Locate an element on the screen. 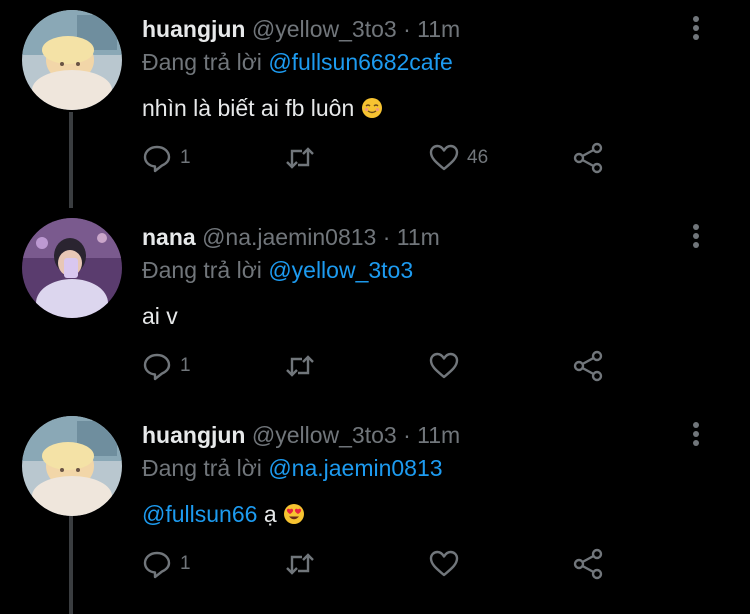 The width and height of the screenshot is (750, 614). relieved-face-emoji is located at coordinates (372, 111).